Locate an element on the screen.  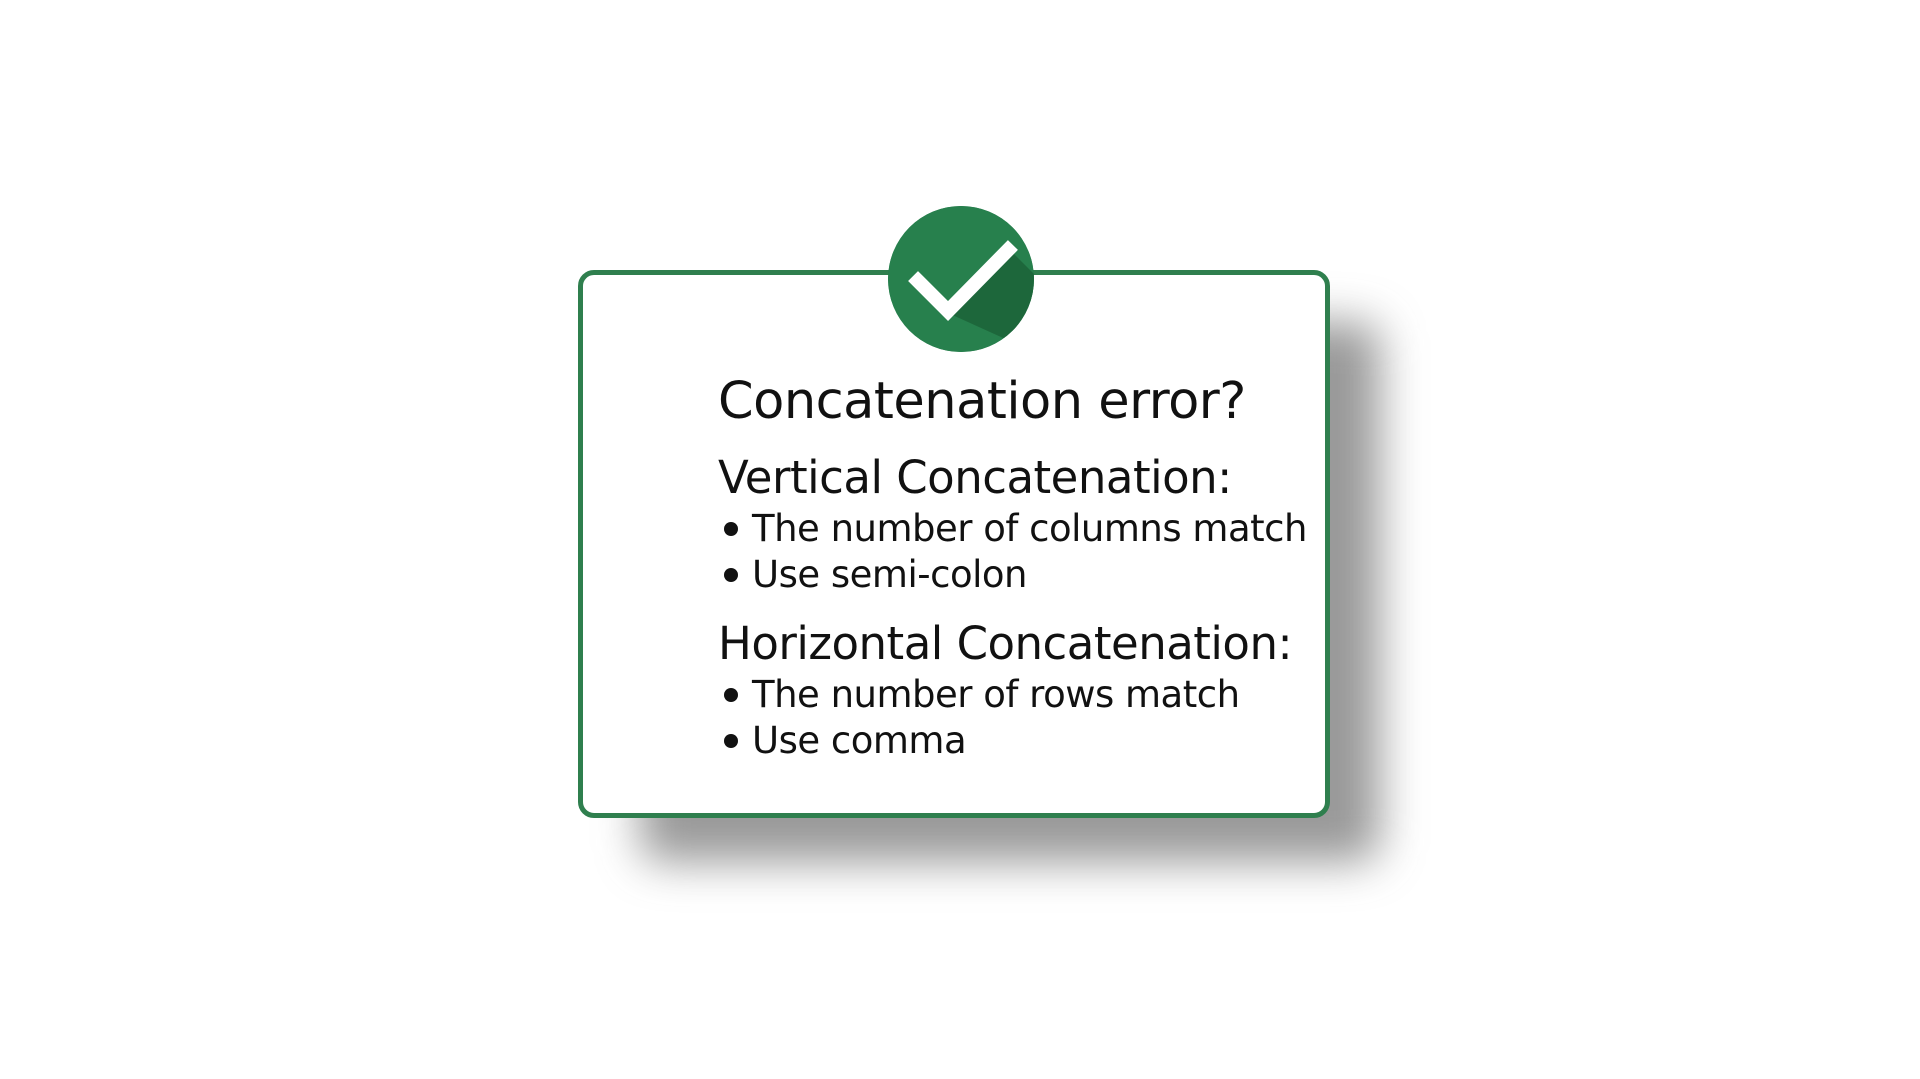
section-heading-vertical: Vertical Concatenation: is located at coordinates (975, 477).